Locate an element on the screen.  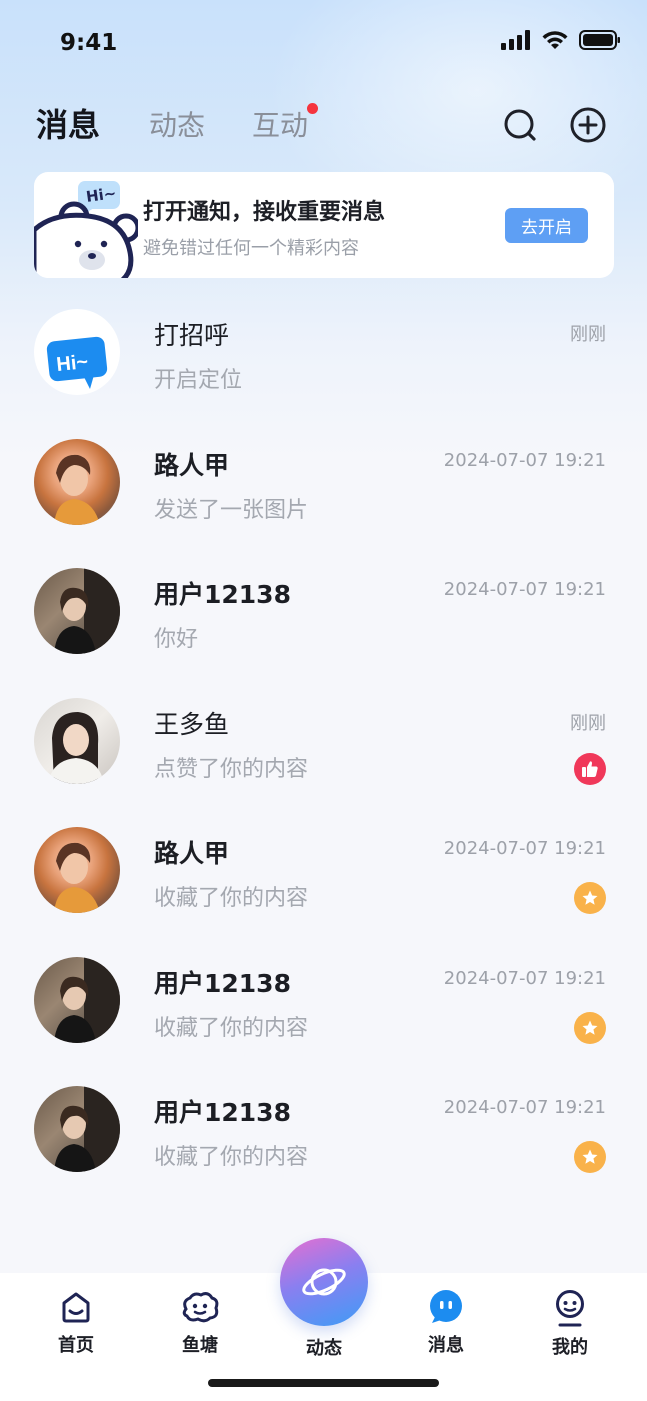
list-item: Hi~ 打招呼 开启定位 刚刚 is located at coordinates (323, 351).